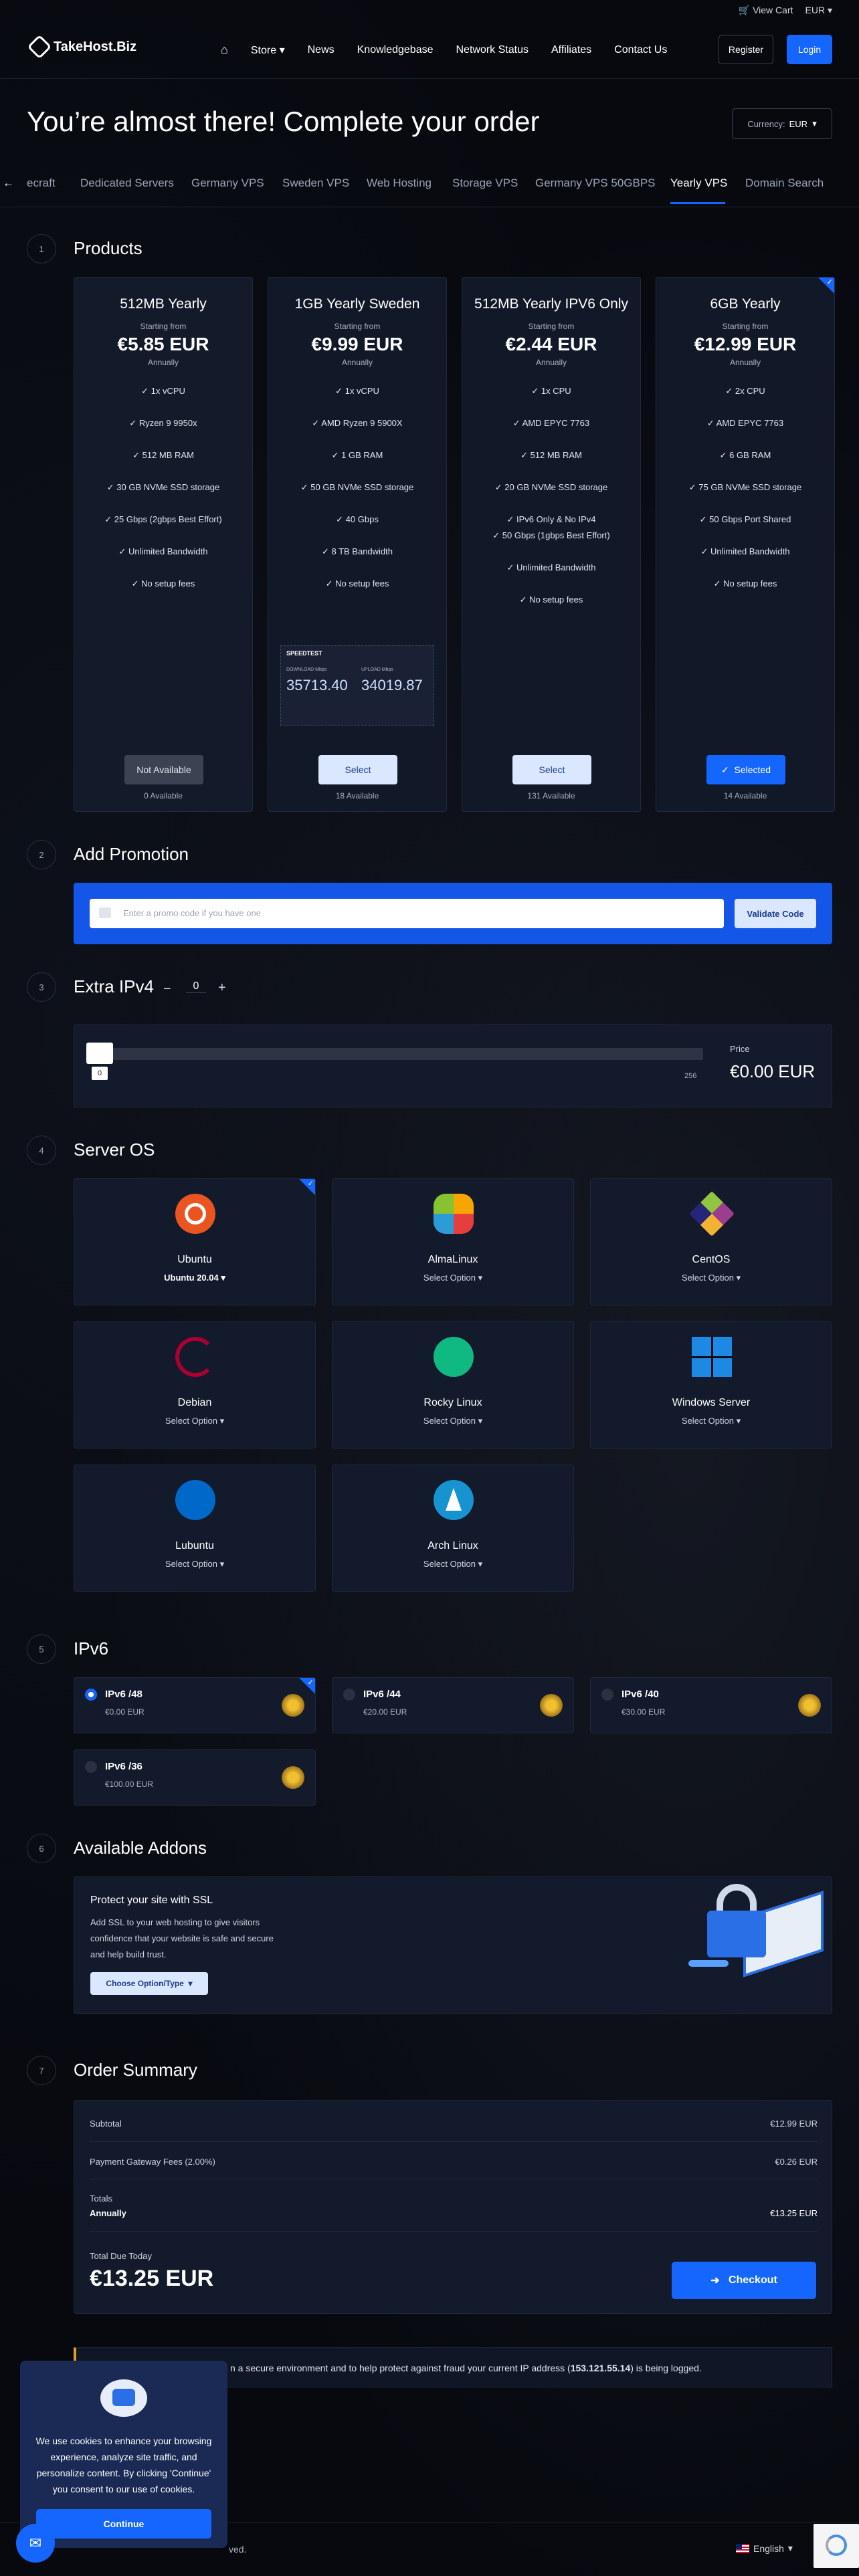 The image size is (859, 2576). What do you see at coordinates (124, 2398) in the screenshot?
I see `cookie-icon` at bounding box center [124, 2398].